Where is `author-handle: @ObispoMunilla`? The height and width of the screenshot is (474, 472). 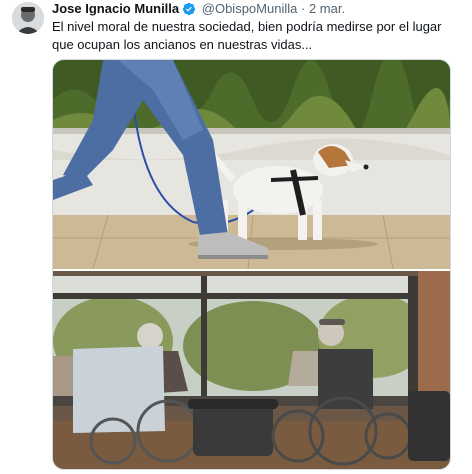
author-handle: @ObispoMunilla is located at coordinates (250, 8).